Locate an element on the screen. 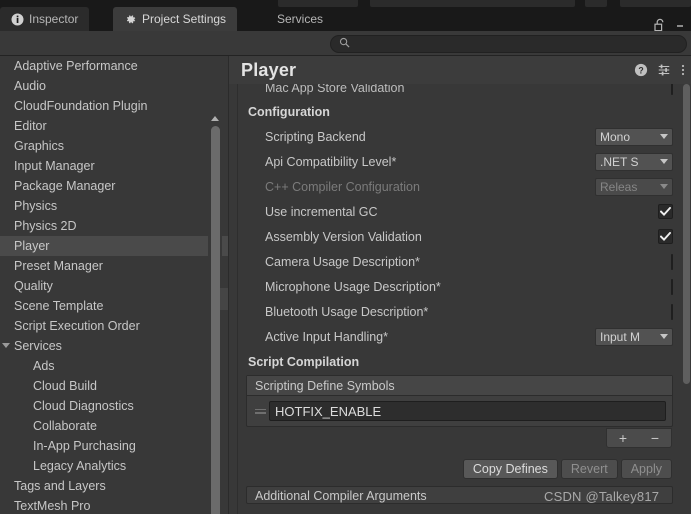 The width and height of the screenshot is (691, 514). sidebar-item-cloud-diagnostics: Cloud Diagnostics is located at coordinates (114, 406).